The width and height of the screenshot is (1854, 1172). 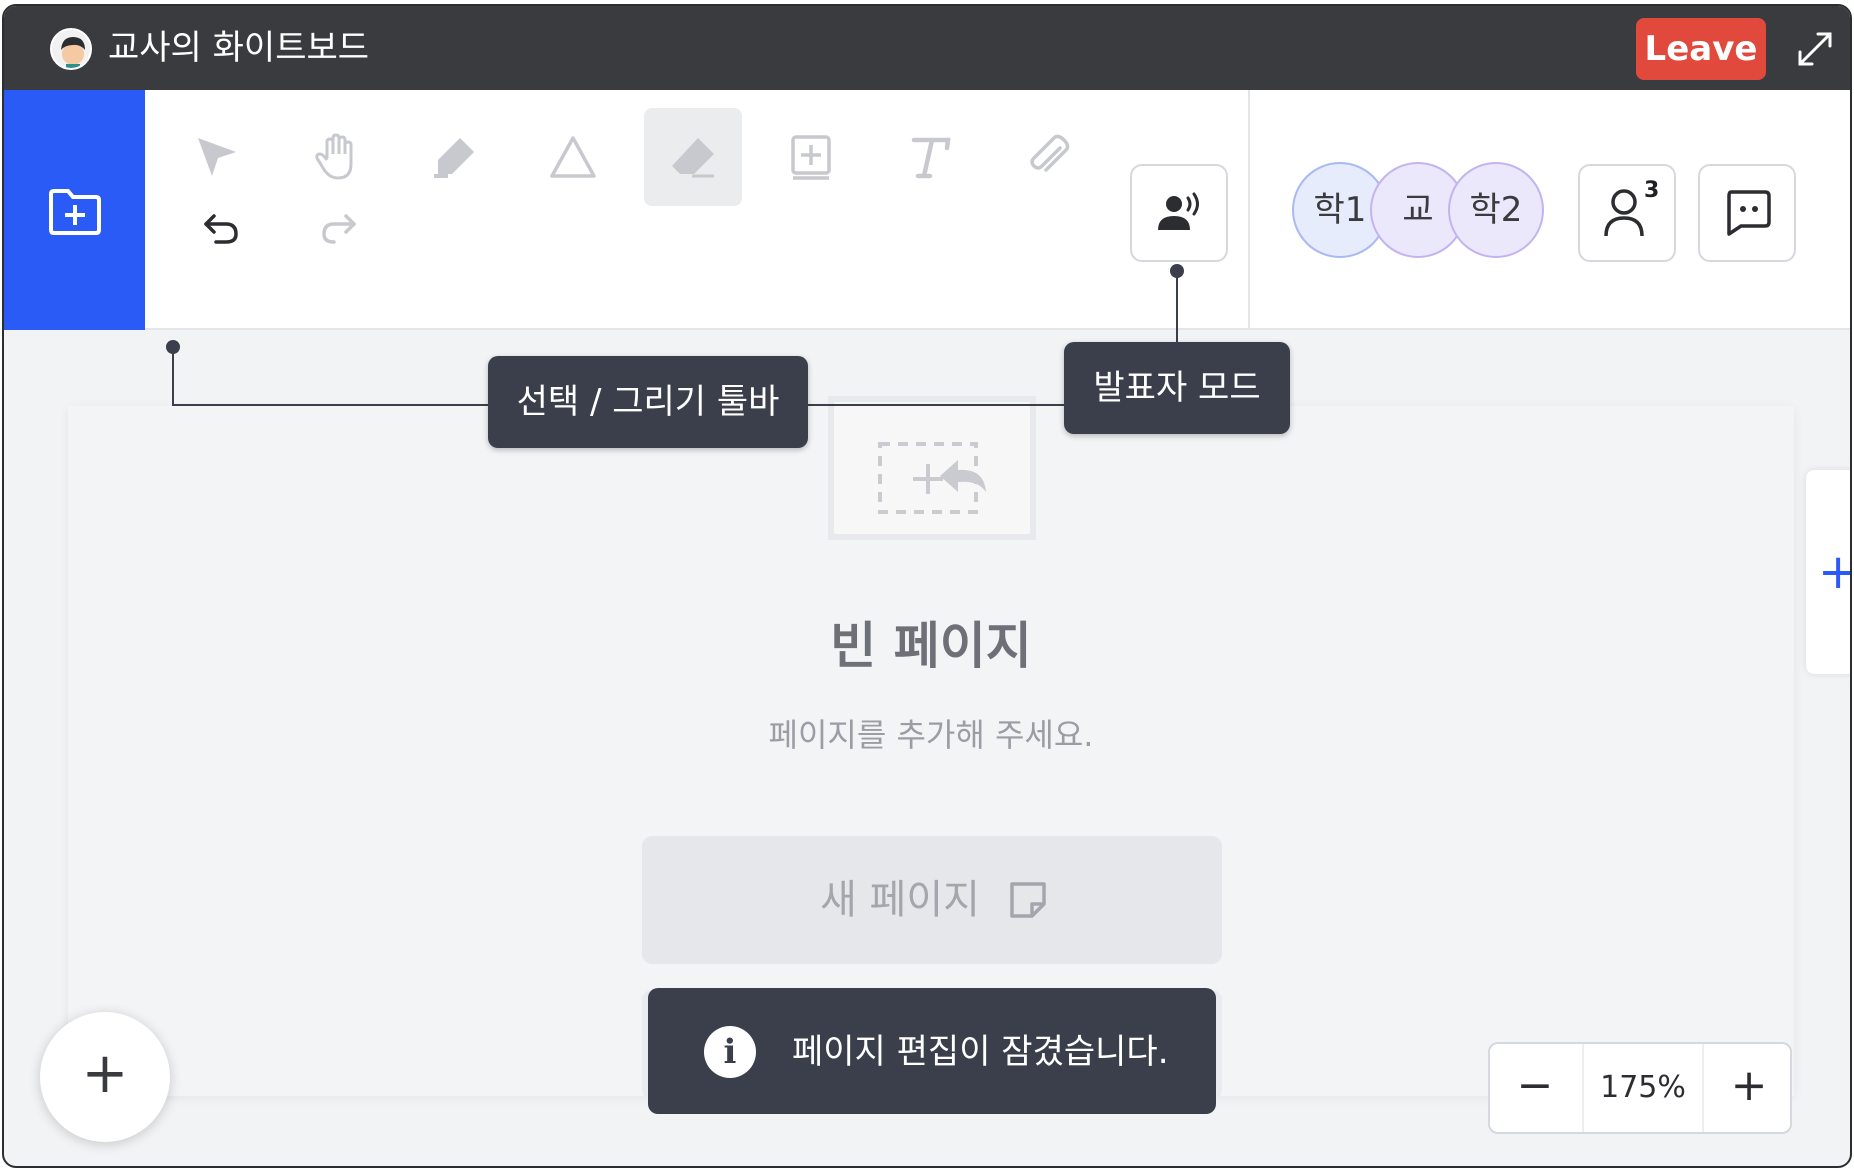 I want to click on presenter-annotation: 발표자 모드, so click(x=1177, y=388).